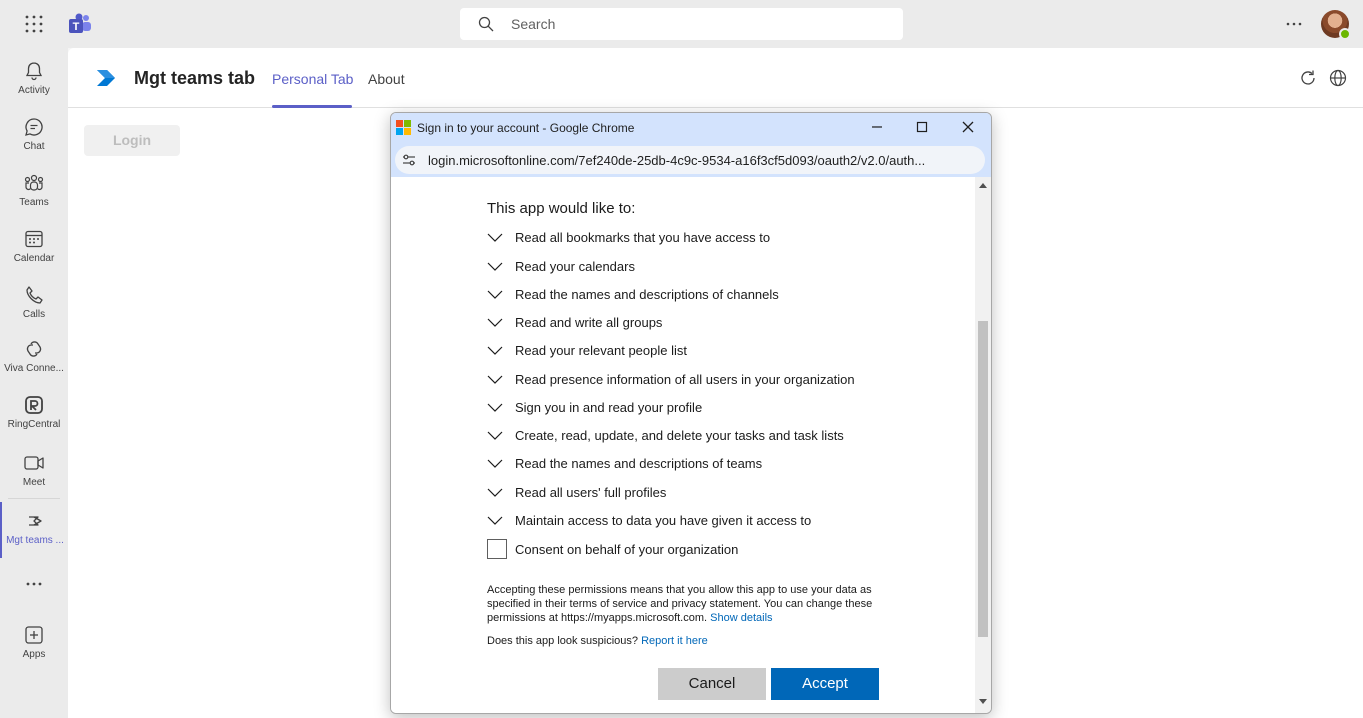 The height and width of the screenshot is (718, 1363). What do you see at coordinates (34, 482) in the screenshot?
I see `rail-item-label: Meet` at bounding box center [34, 482].